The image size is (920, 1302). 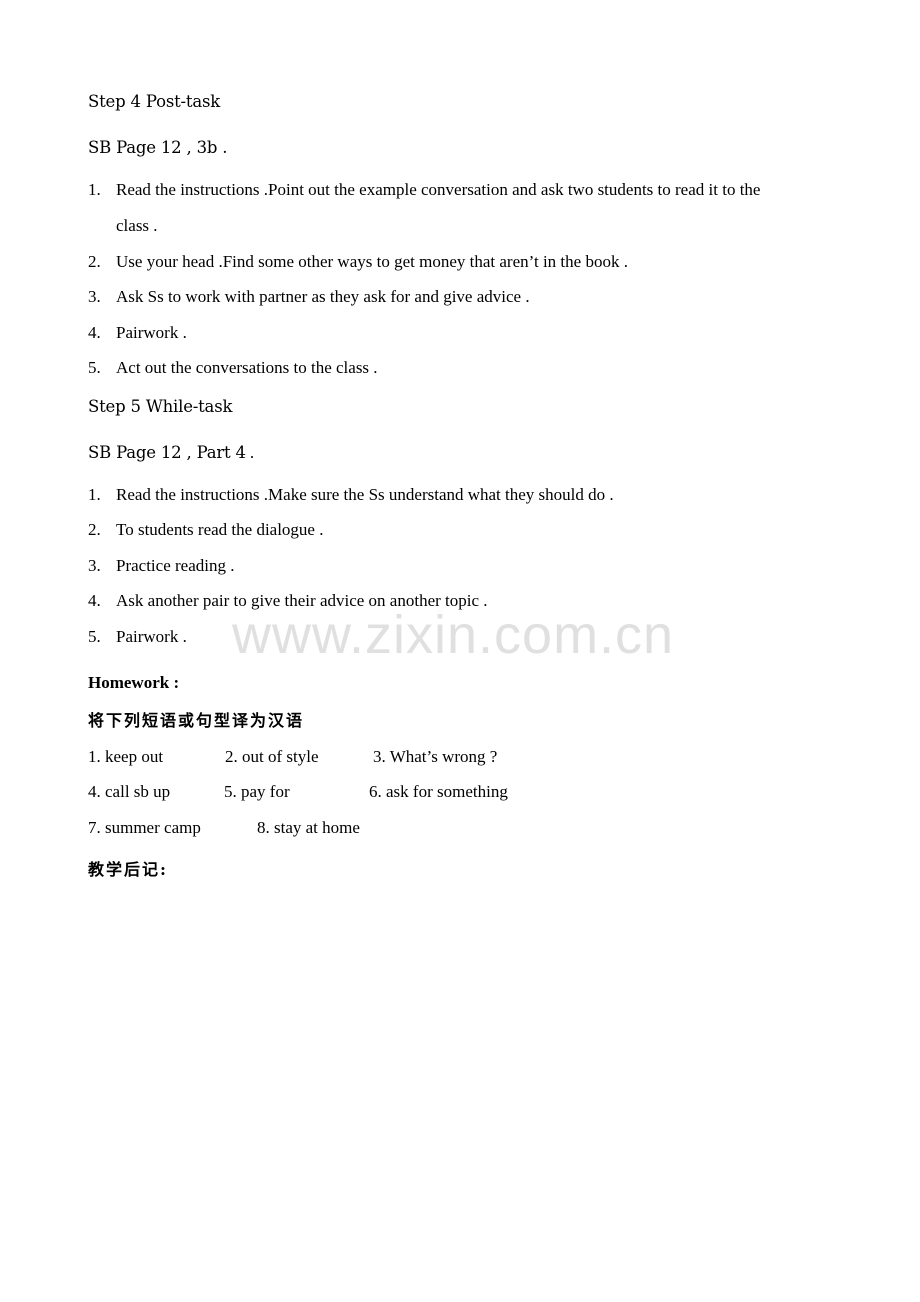 I want to click on homework-item: 6. ask for something, so click(x=438, y=791).